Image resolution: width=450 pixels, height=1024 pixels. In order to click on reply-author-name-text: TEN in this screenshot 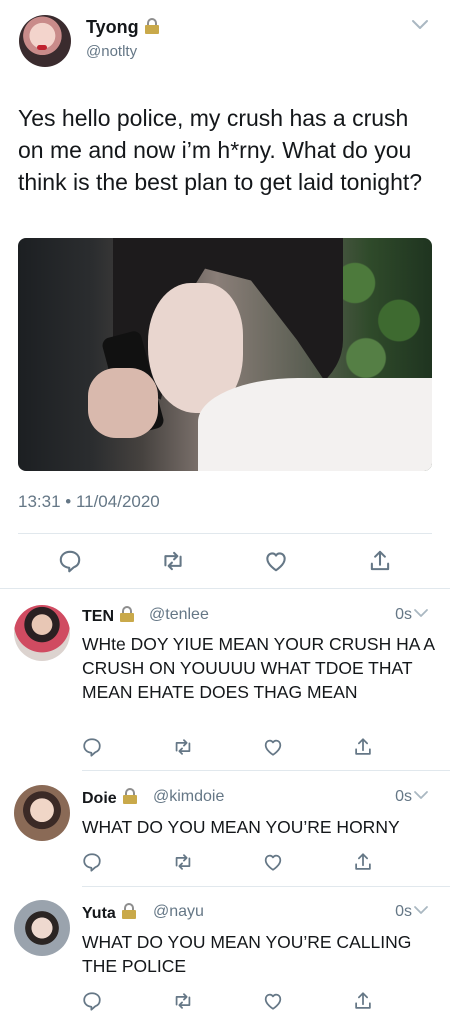, I will do `click(98, 616)`.